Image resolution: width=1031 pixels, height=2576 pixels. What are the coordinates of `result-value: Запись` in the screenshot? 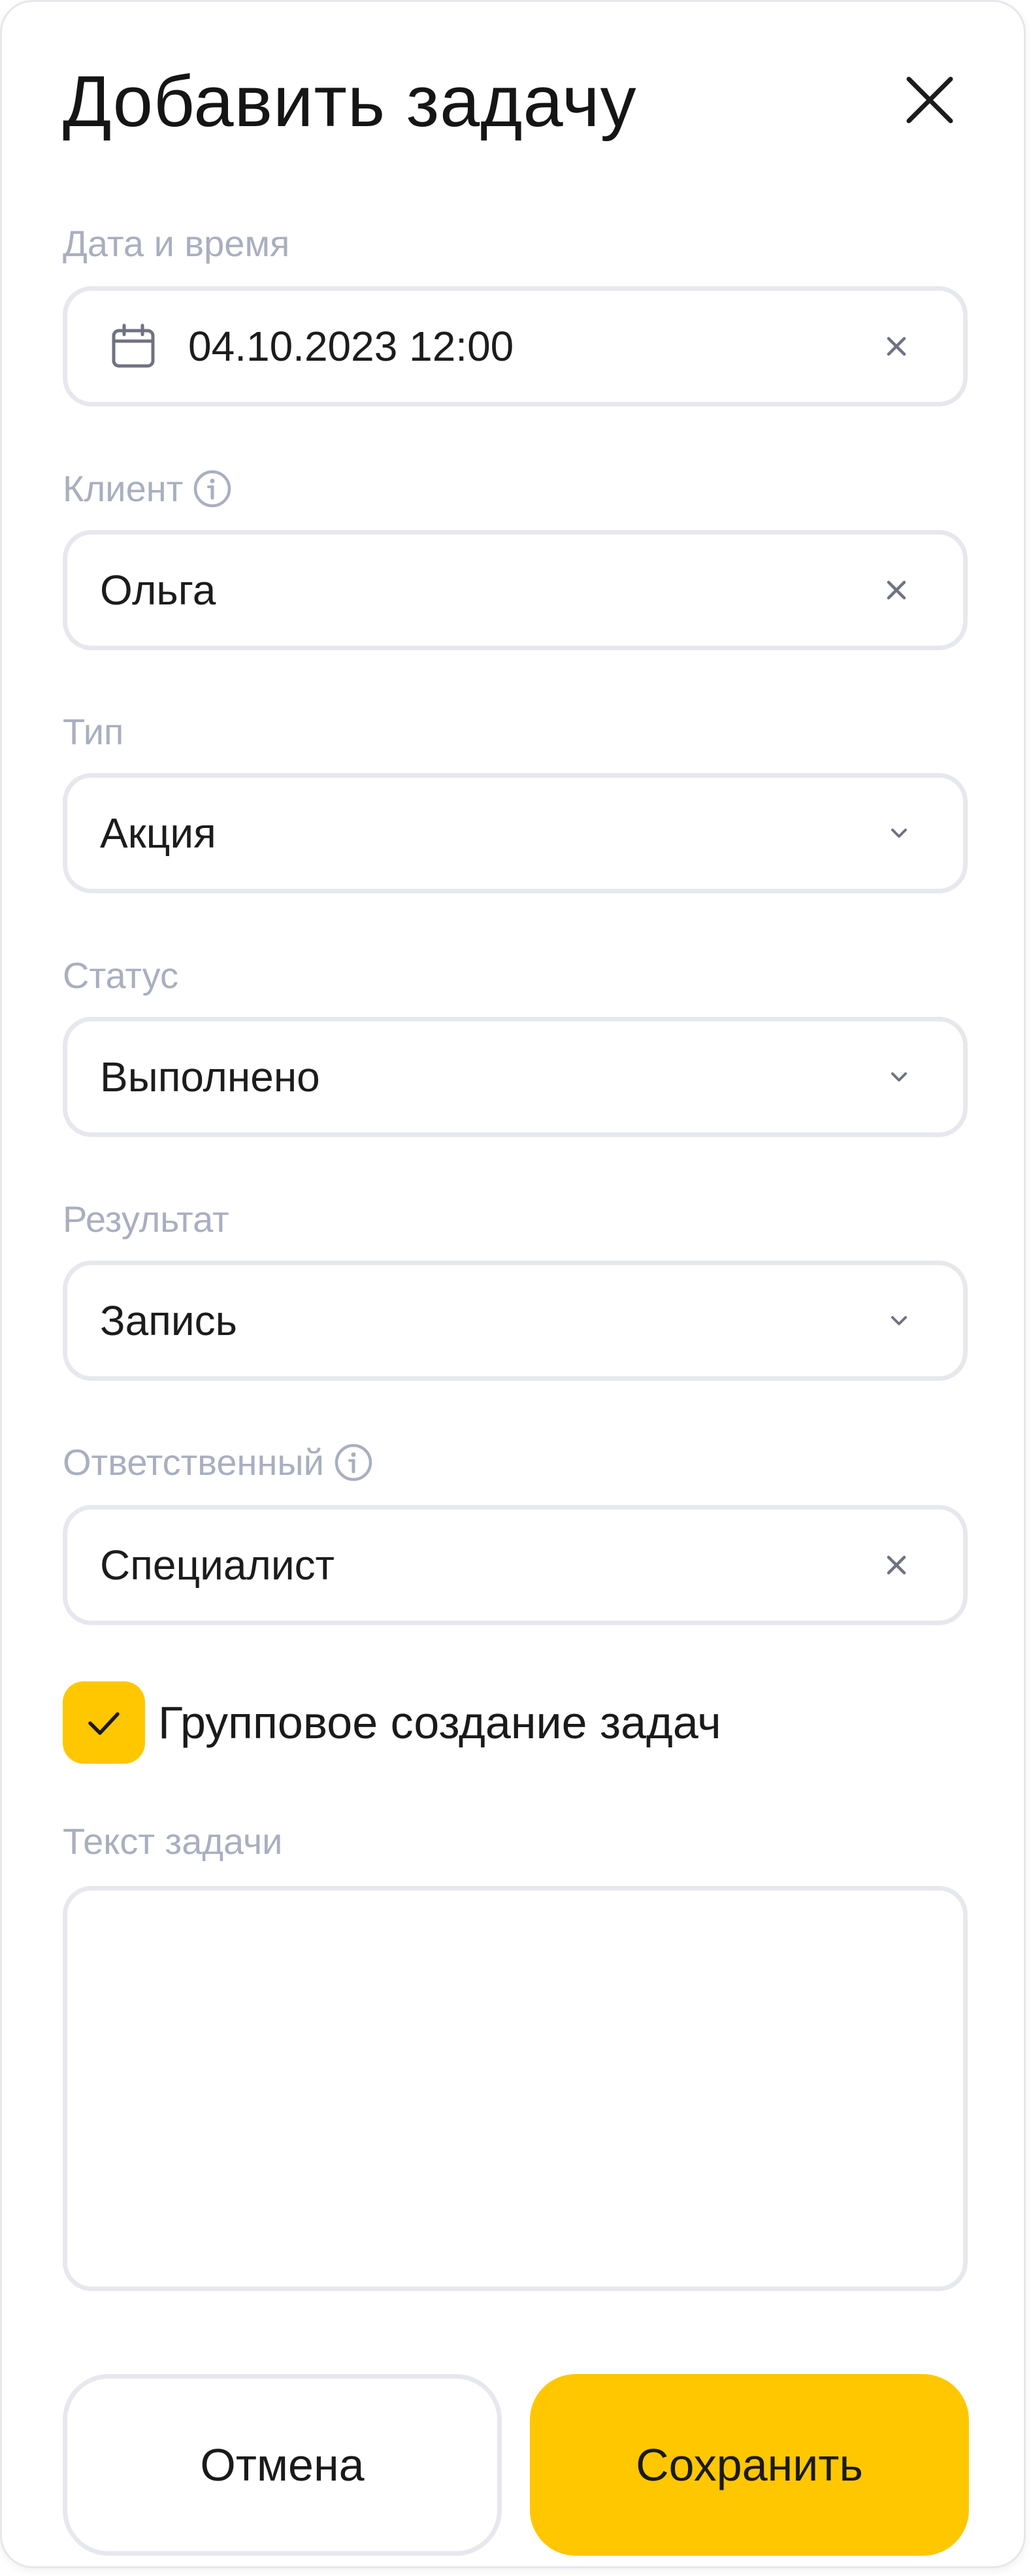 It's located at (169, 1320).